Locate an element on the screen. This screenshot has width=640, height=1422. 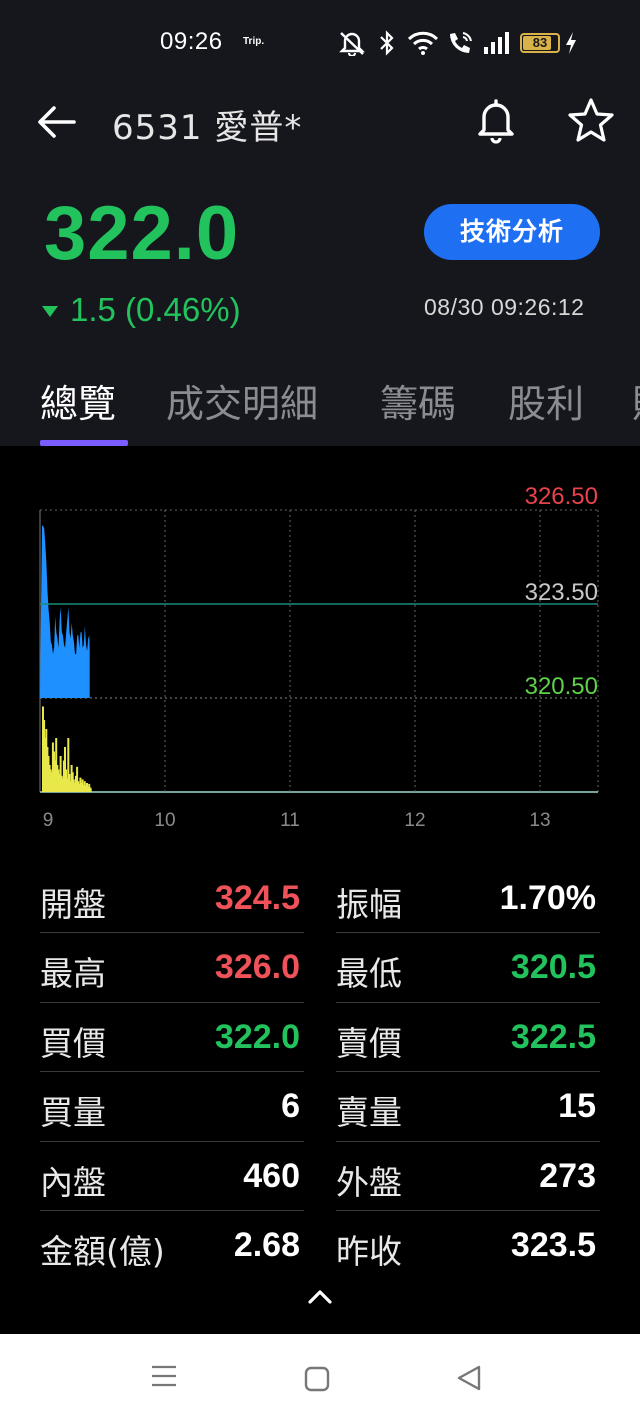
y-label-low: 320.50 is located at coordinates (561, 686).